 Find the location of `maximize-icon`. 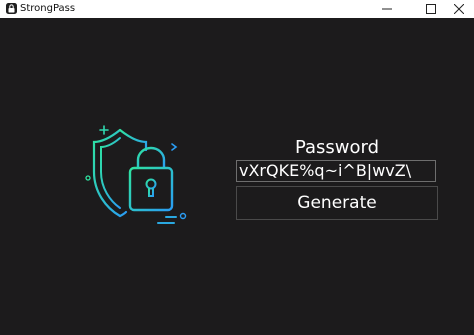

maximize-icon is located at coordinates (431, 9).